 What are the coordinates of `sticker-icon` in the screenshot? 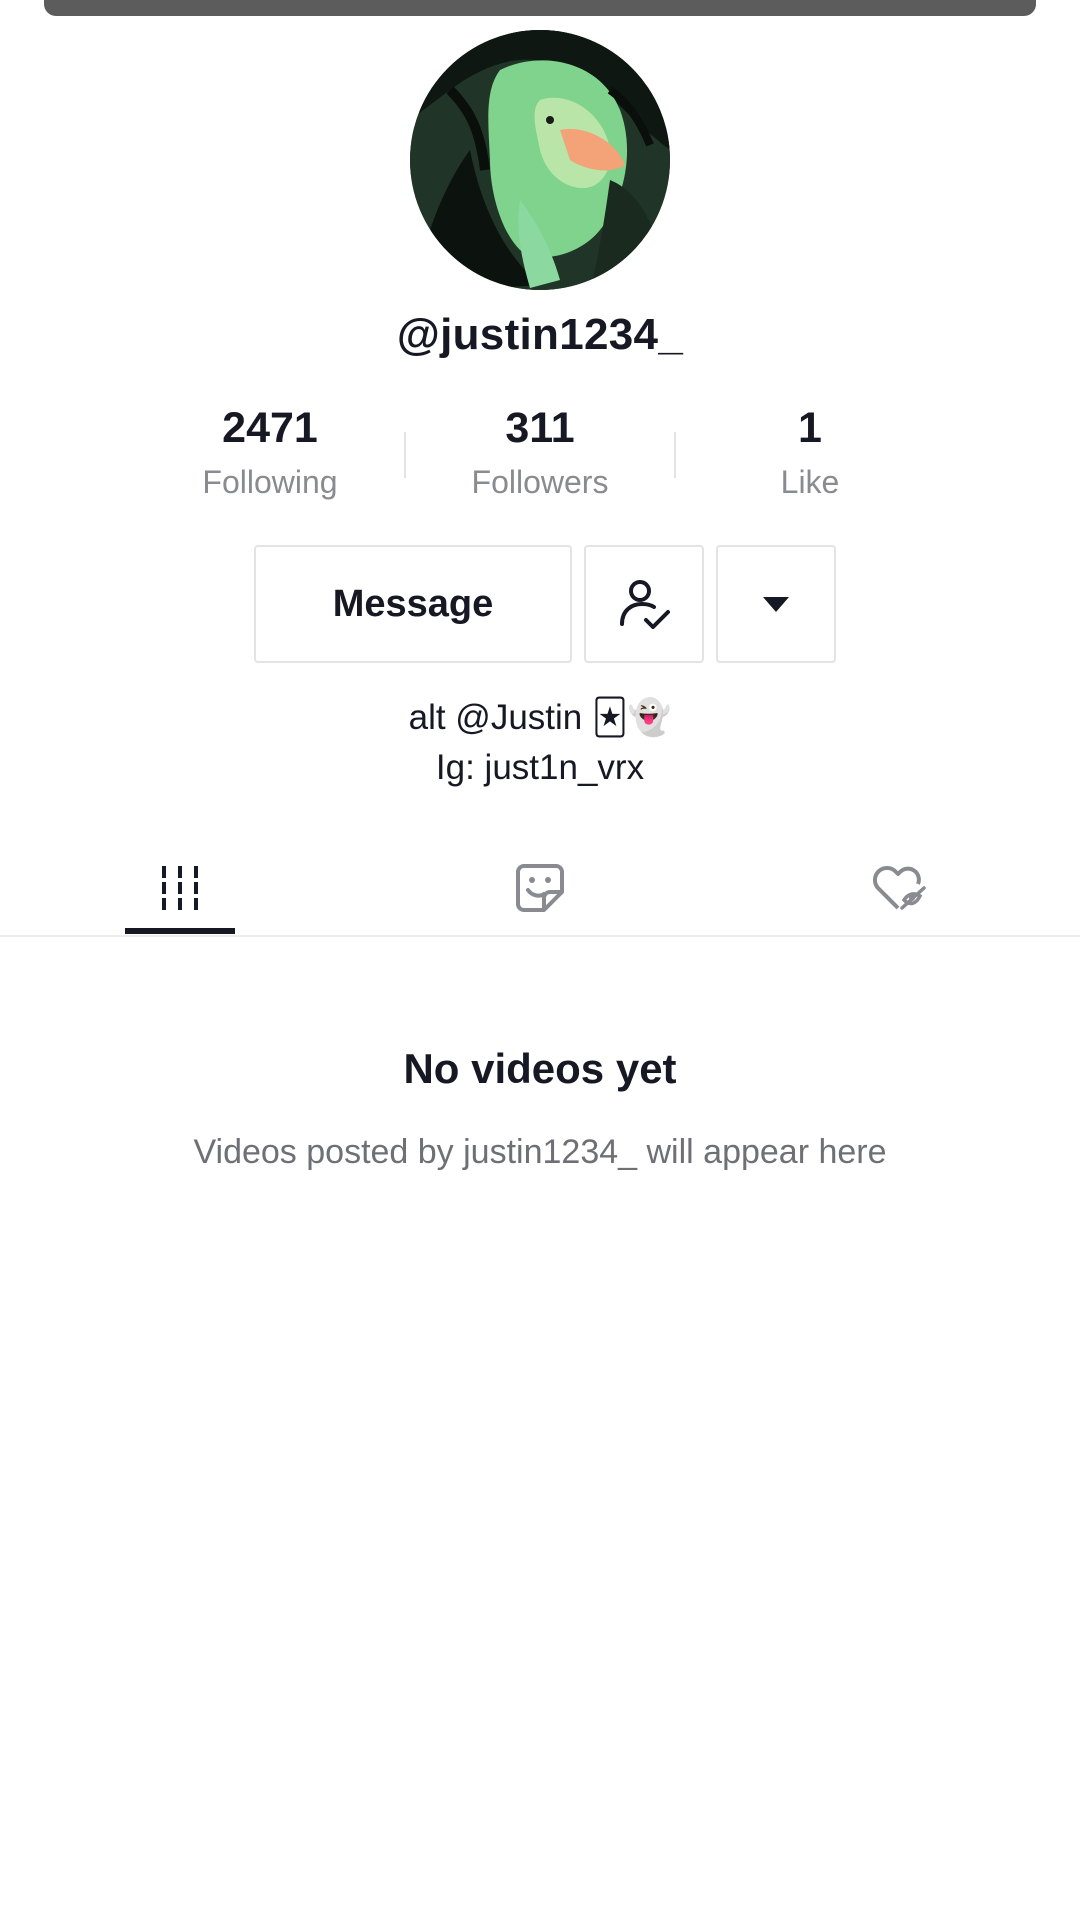 It's located at (540, 887).